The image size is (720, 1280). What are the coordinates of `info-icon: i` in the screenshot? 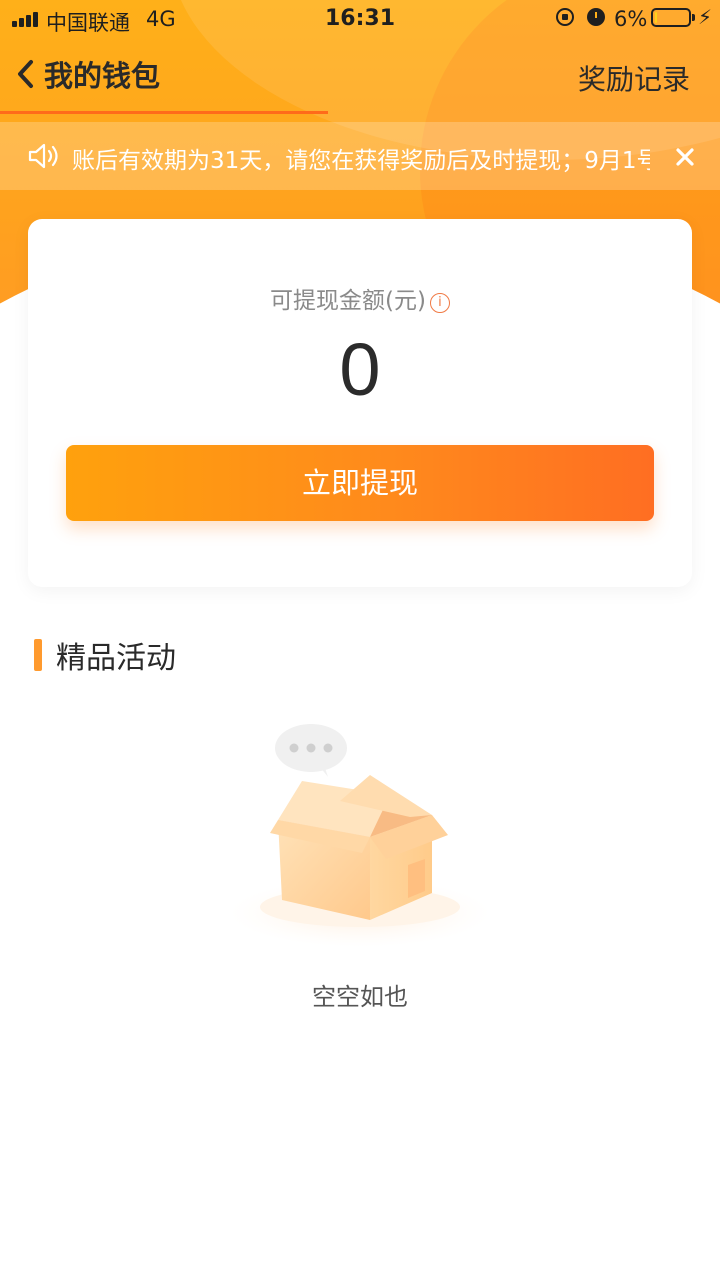 It's located at (439, 303).